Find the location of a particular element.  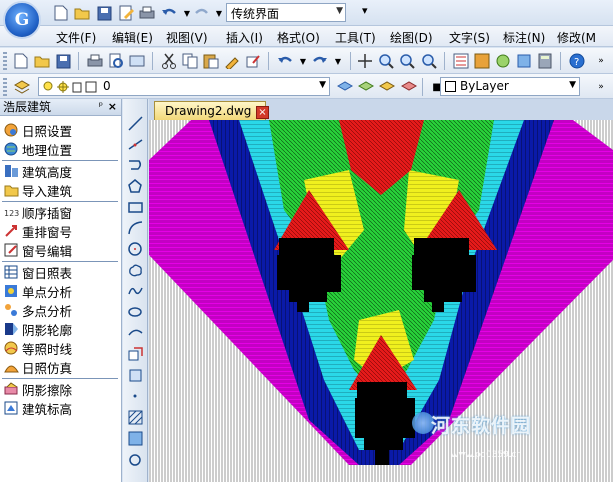

panel-item-label: 日照设置 is located at coordinates (47, 131).